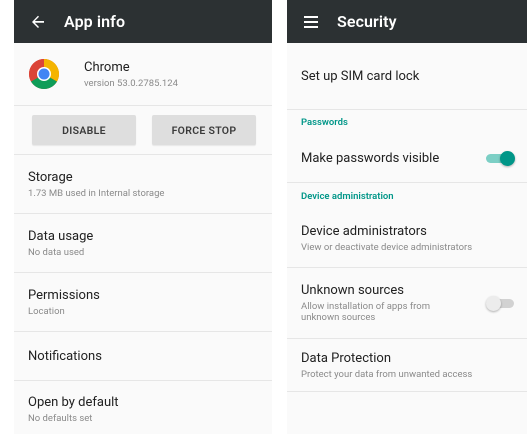 The image size is (527, 434). I want to click on app-info-toolbar: App info, so click(143, 21).